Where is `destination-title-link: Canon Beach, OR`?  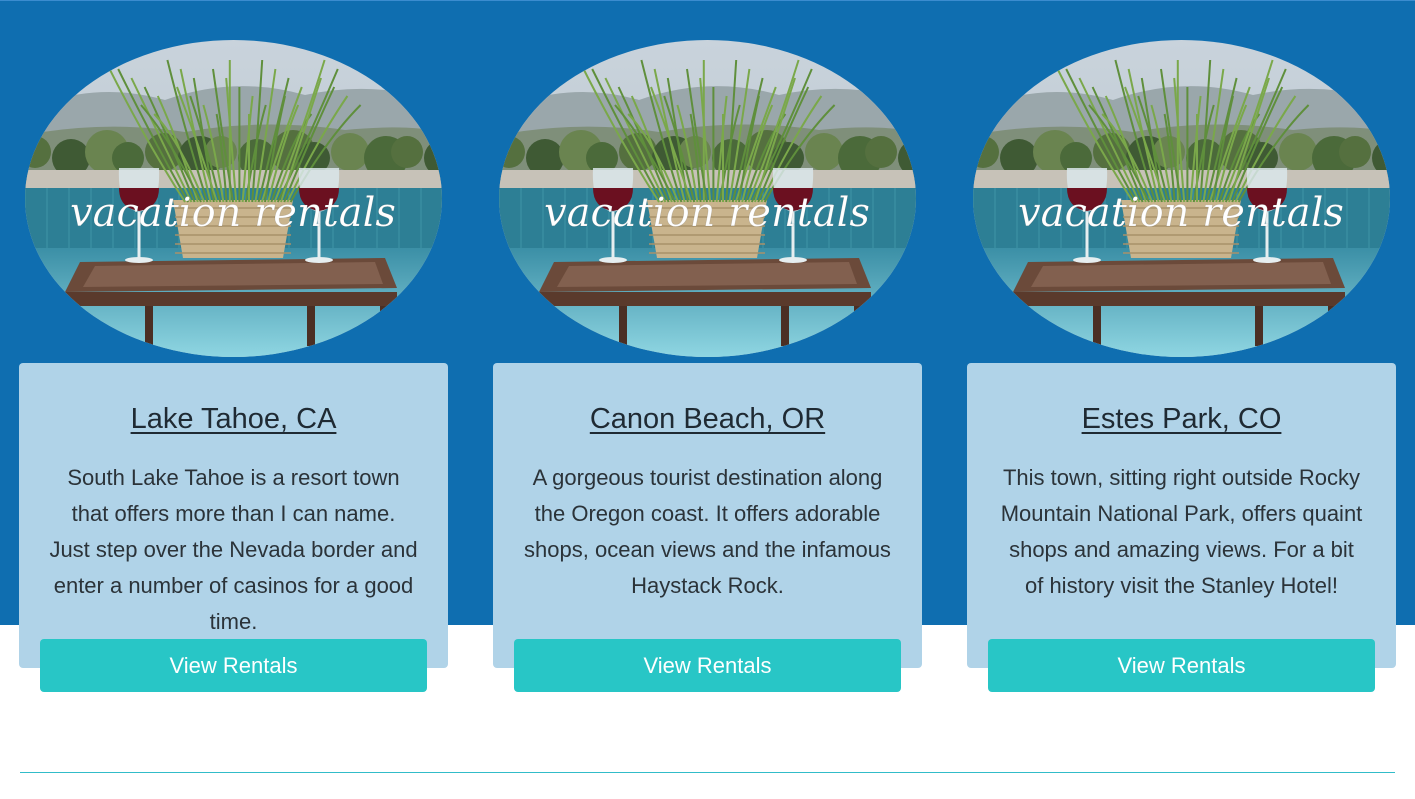 destination-title-link: Canon Beach, OR is located at coordinates (707, 419).